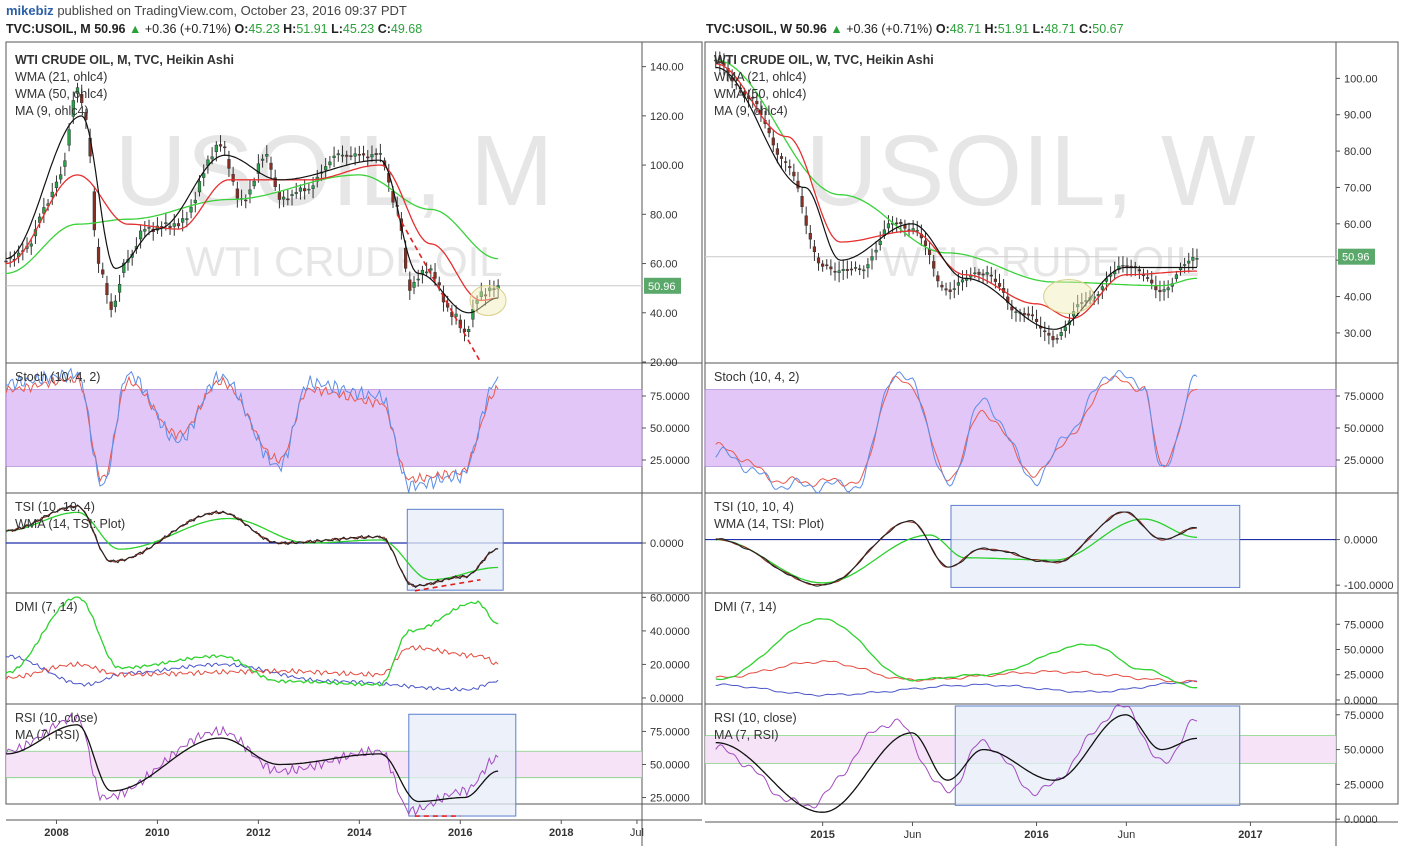  I want to click on pane-label: RSI (10, close), so click(56, 718).